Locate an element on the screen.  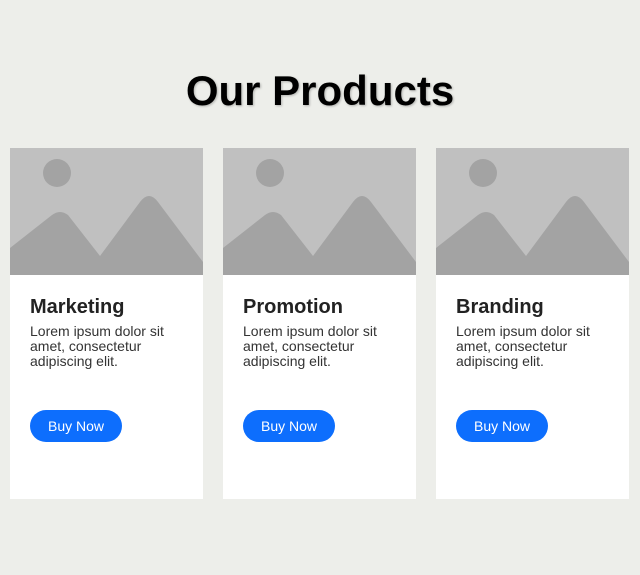
card-title: Branding is located at coordinates (500, 307).